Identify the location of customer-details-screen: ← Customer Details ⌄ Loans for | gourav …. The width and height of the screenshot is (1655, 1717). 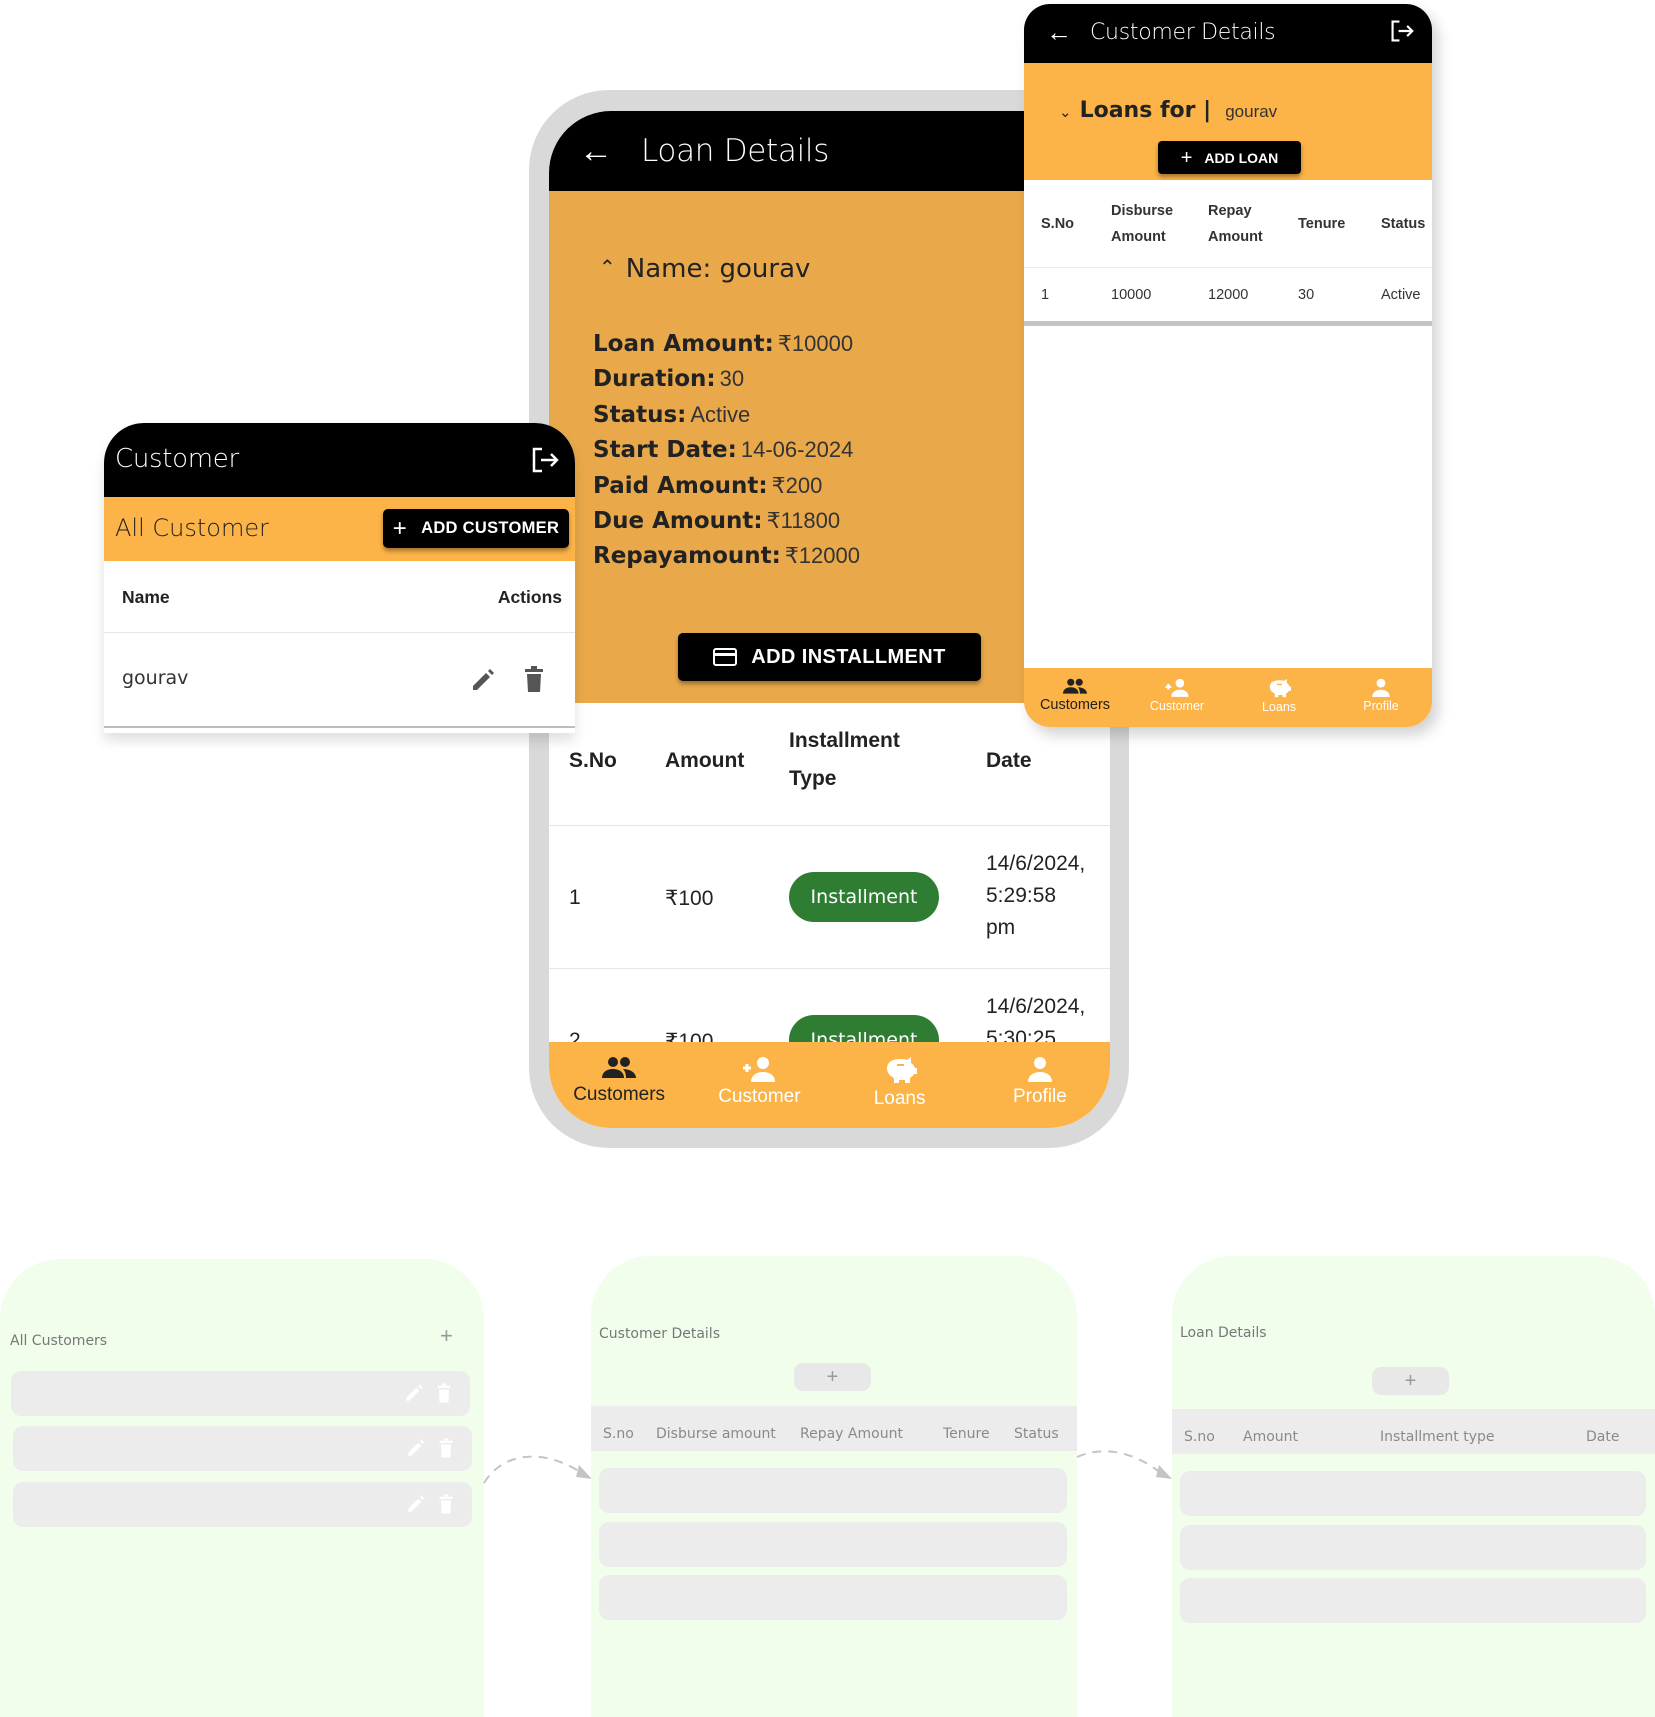
(1228, 365).